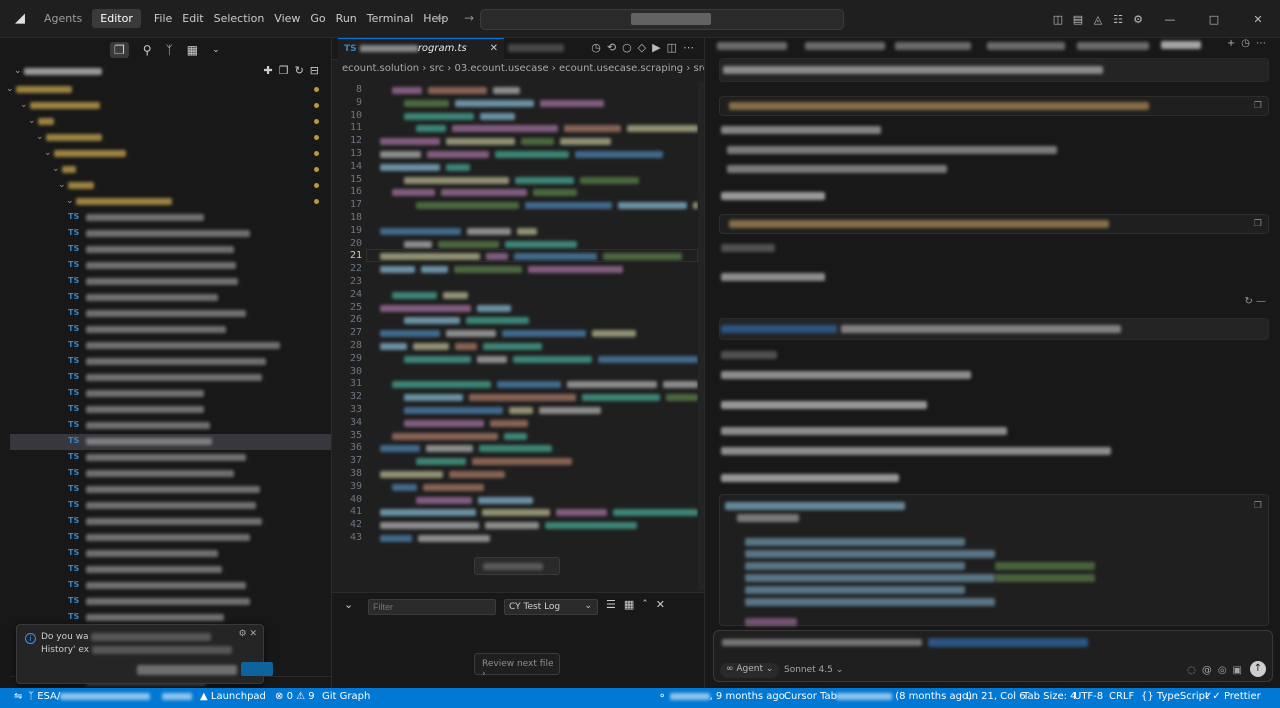 The height and width of the screenshot is (708, 1280). Describe the element at coordinates (810, 696) in the screenshot. I see `cursor-tab-item: Cursor Tab` at that location.